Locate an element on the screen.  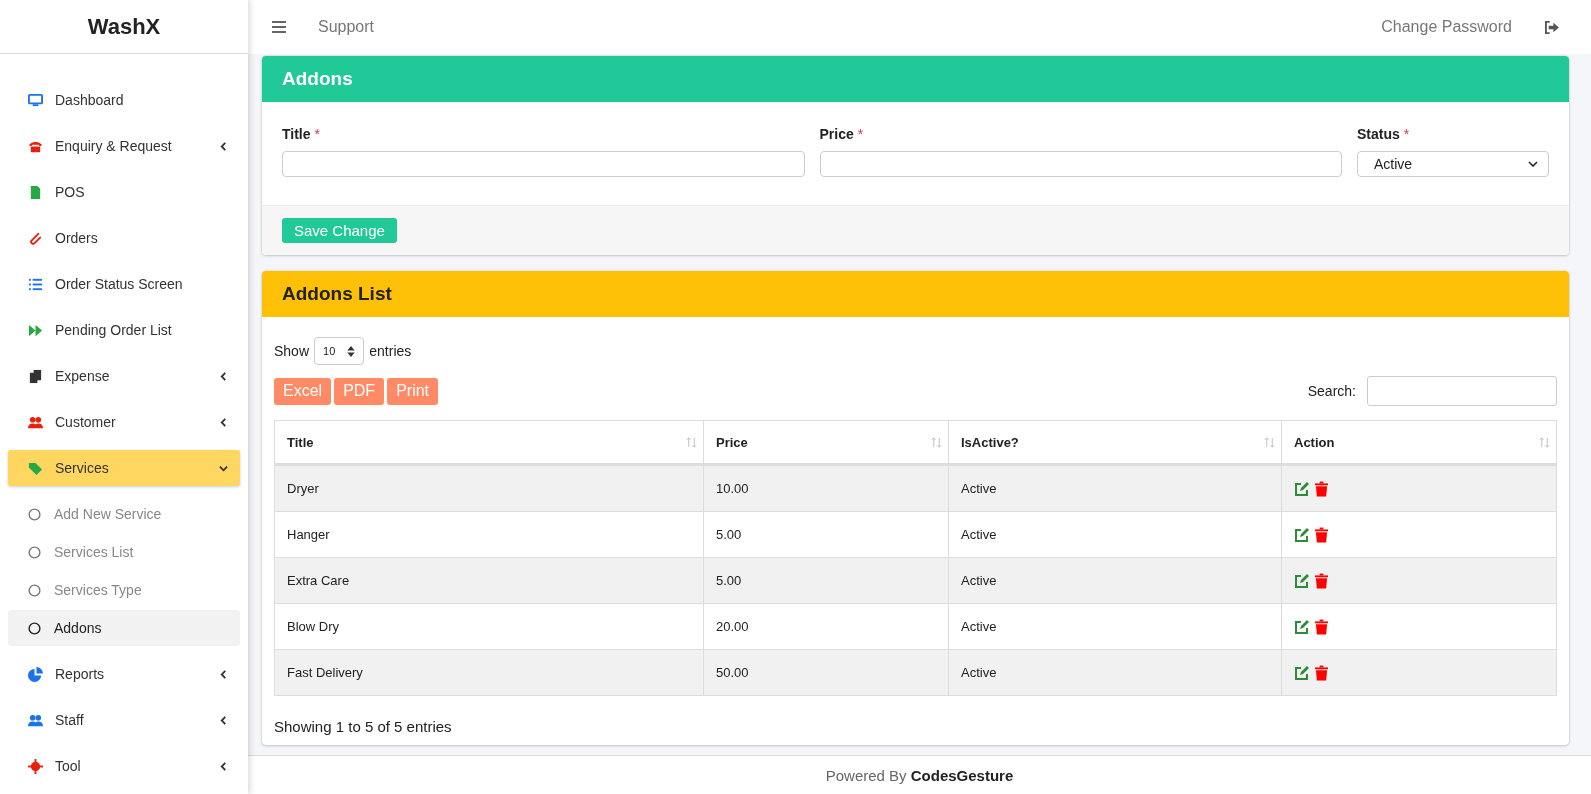
sidebar-item: Enquiry & Request is located at coordinates (124, 146).